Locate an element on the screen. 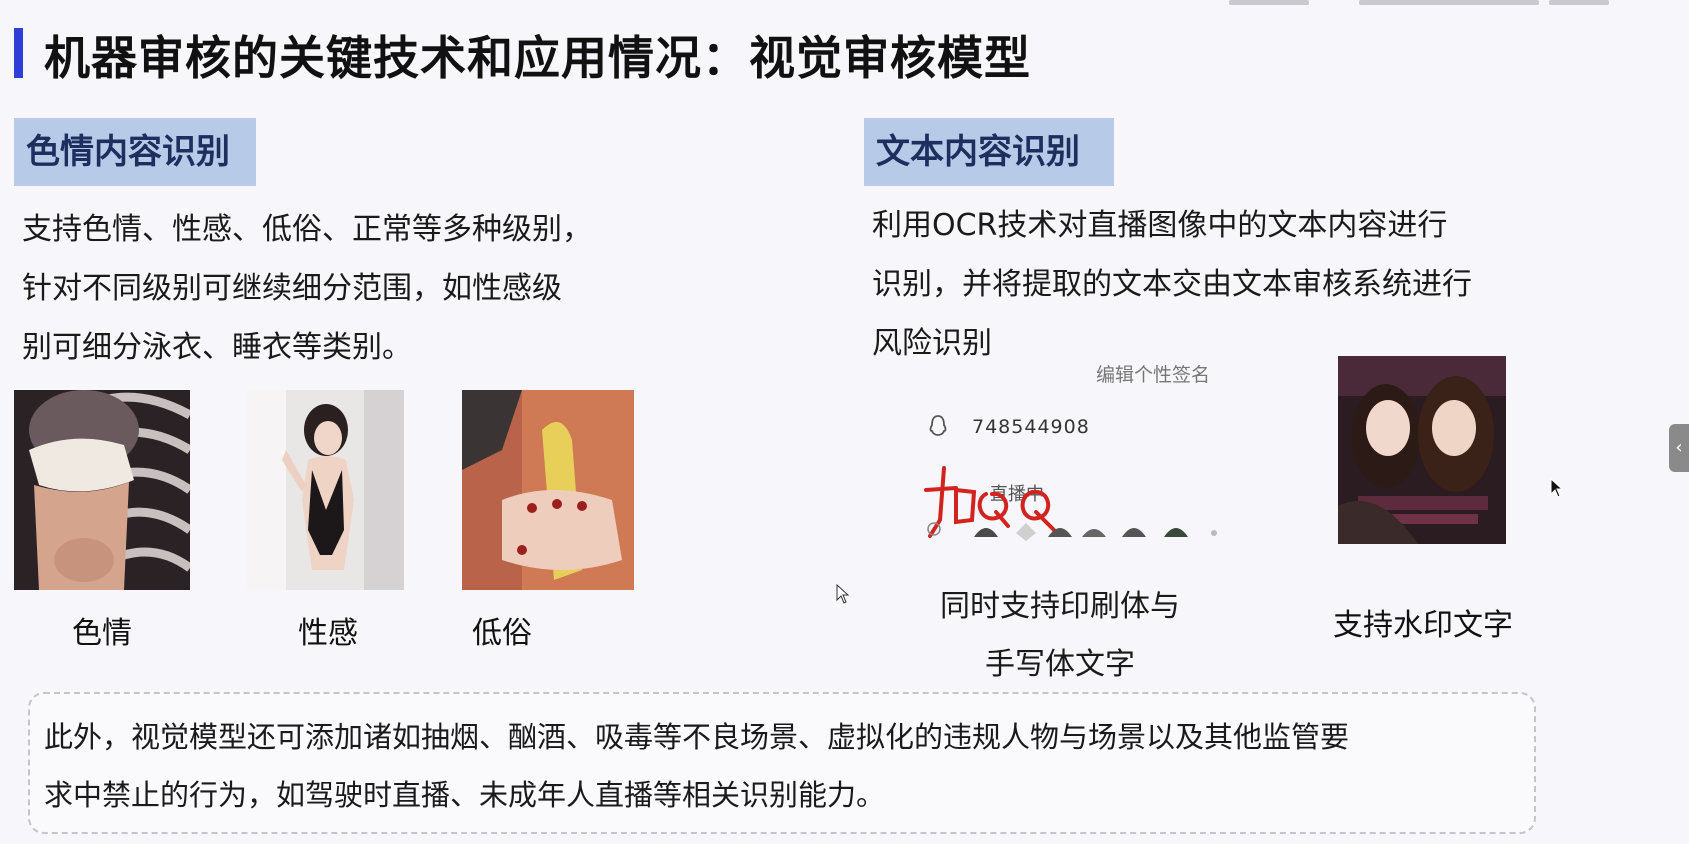  photo-vulgar-example is located at coordinates (548, 490).